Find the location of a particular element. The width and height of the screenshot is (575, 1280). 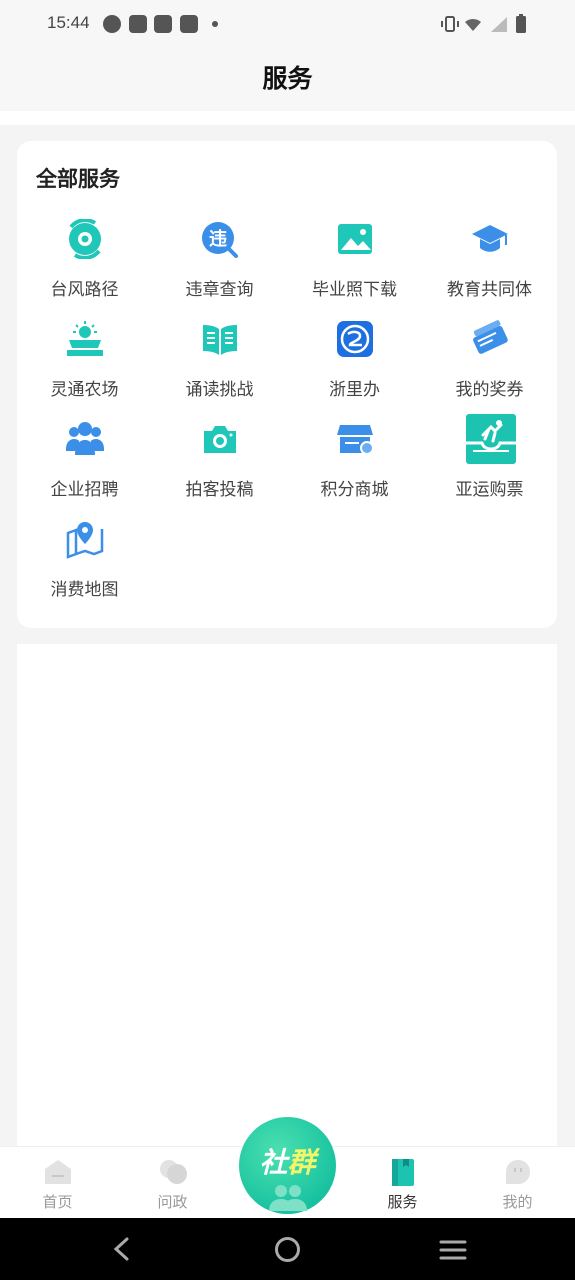

camera-icon is located at coordinates (220, 439).